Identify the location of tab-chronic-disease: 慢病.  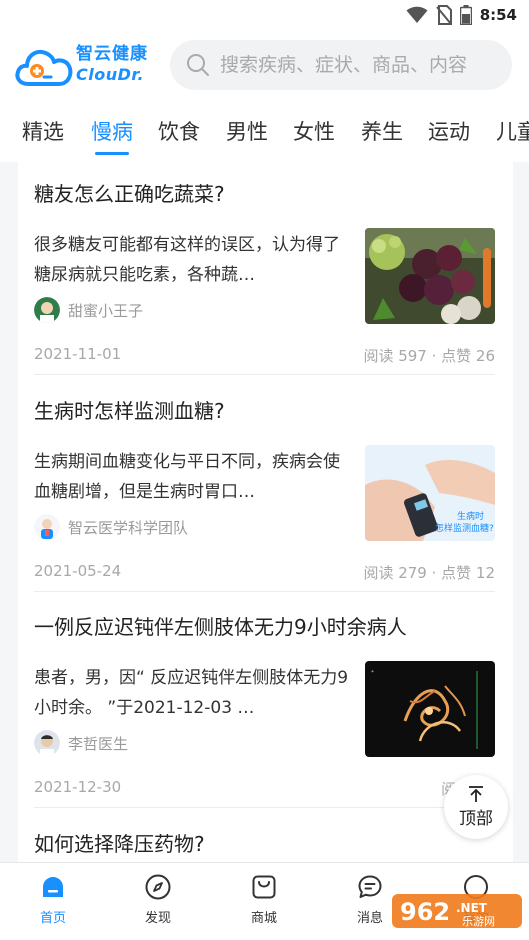
(112, 131).